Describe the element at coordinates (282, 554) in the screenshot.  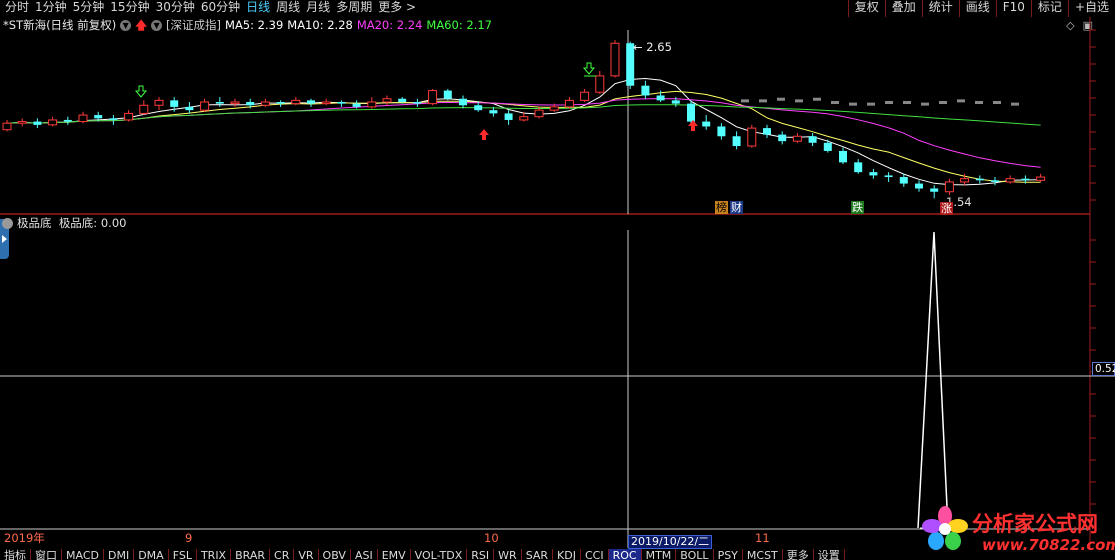
I see `indicator-tab-8: CR` at that location.